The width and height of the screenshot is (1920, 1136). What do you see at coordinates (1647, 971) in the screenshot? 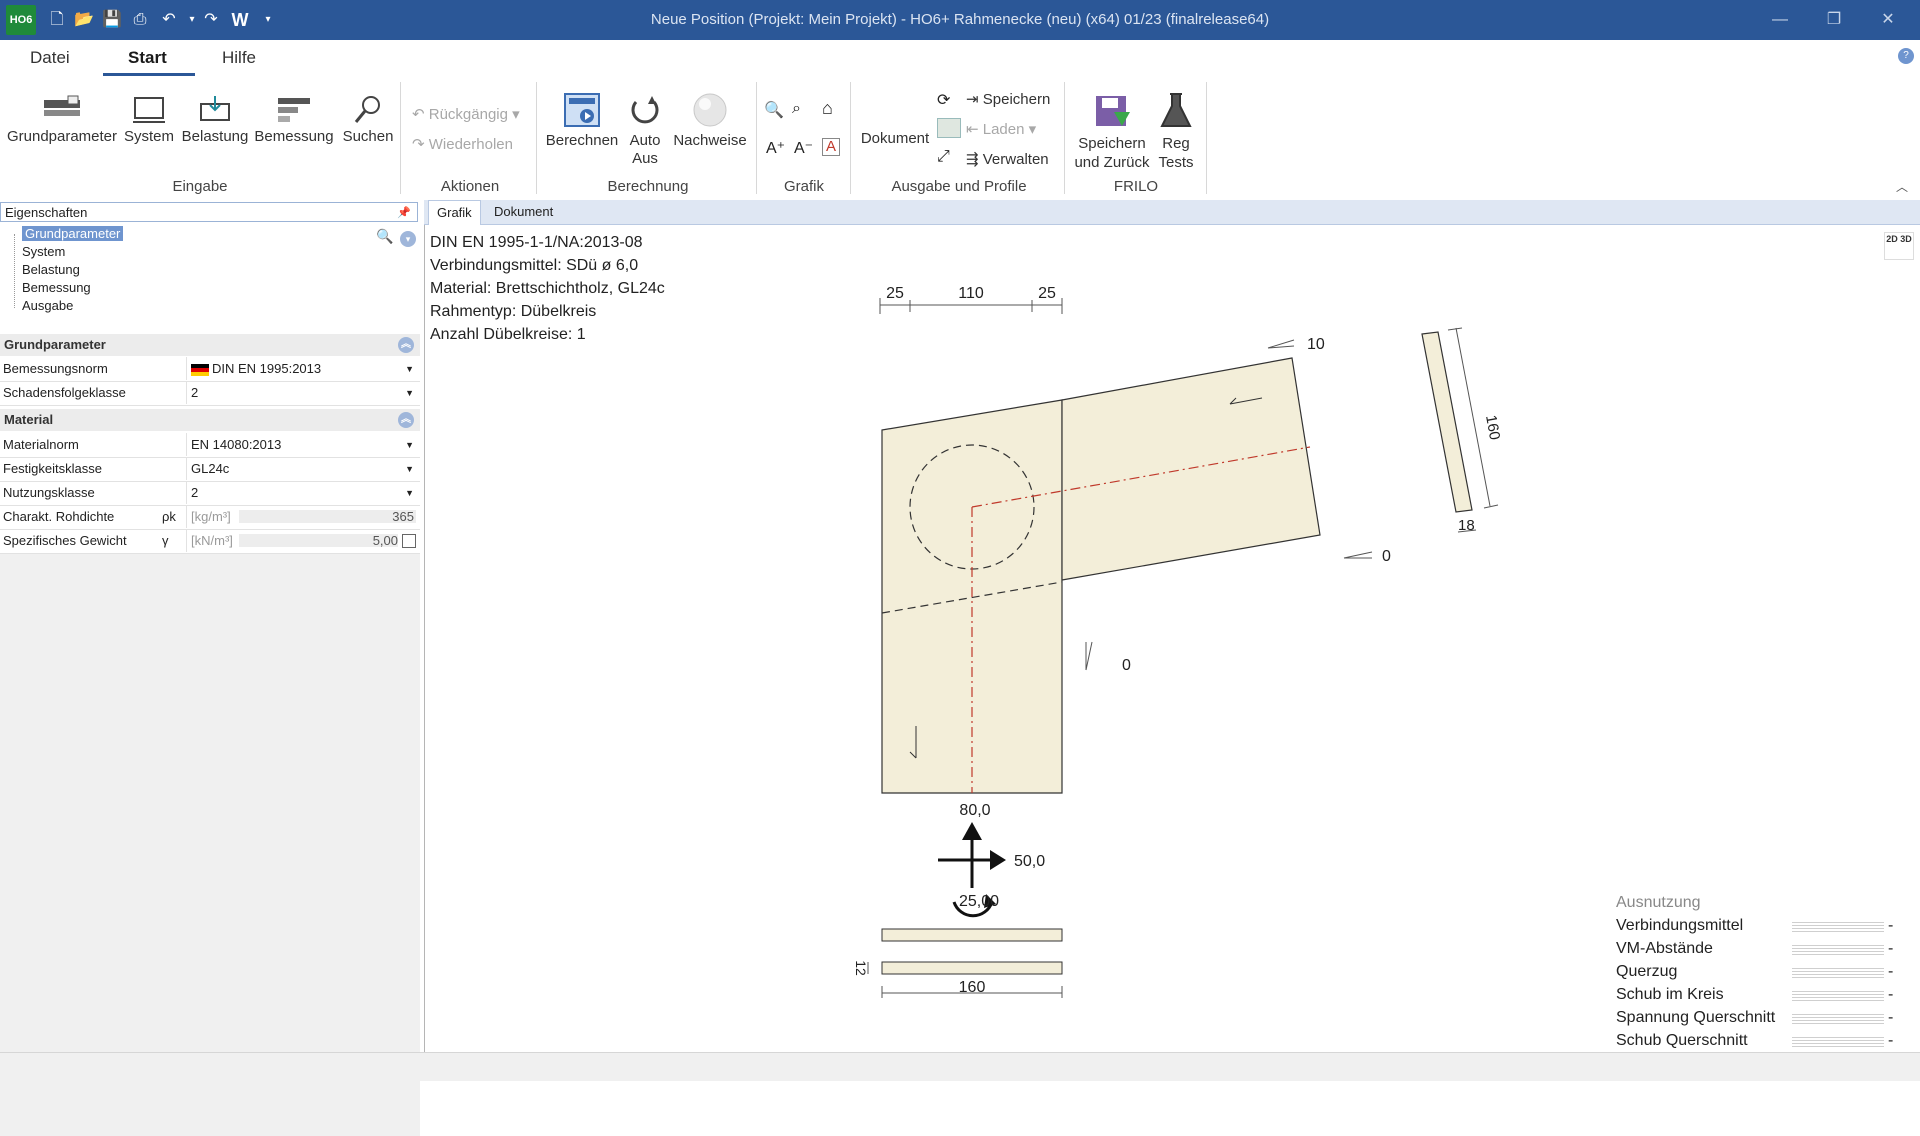
I see `ausnutzung-label: Querzug` at bounding box center [1647, 971].